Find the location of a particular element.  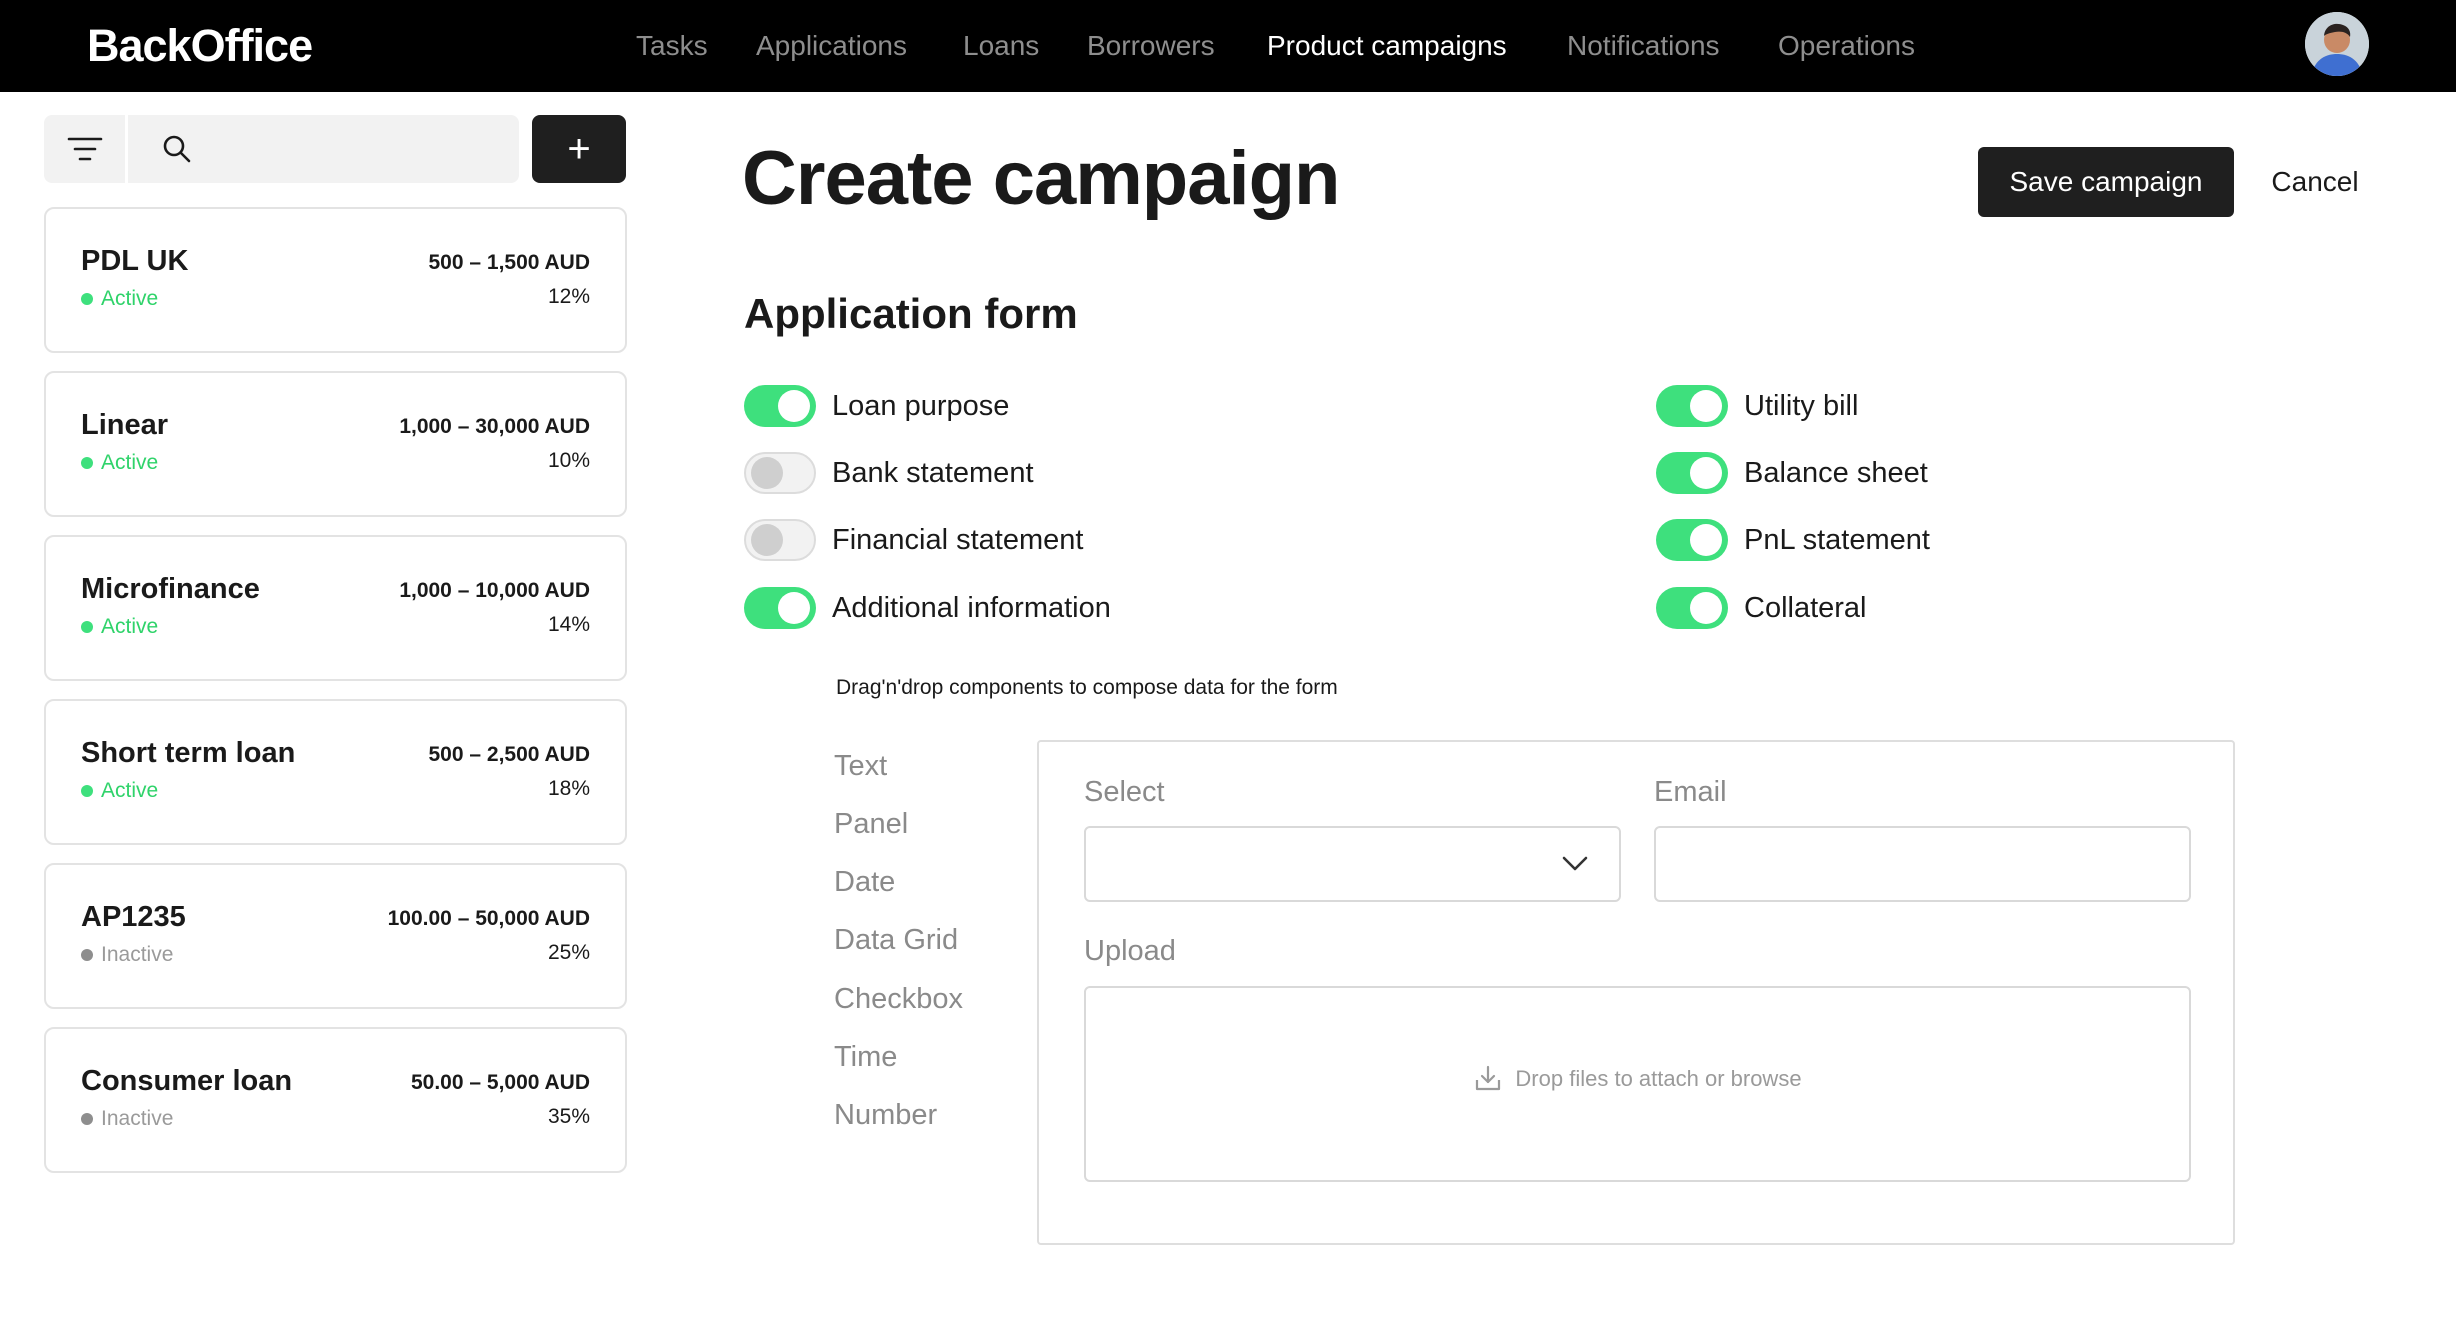

app-logo: BackOffice is located at coordinates (200, 46).